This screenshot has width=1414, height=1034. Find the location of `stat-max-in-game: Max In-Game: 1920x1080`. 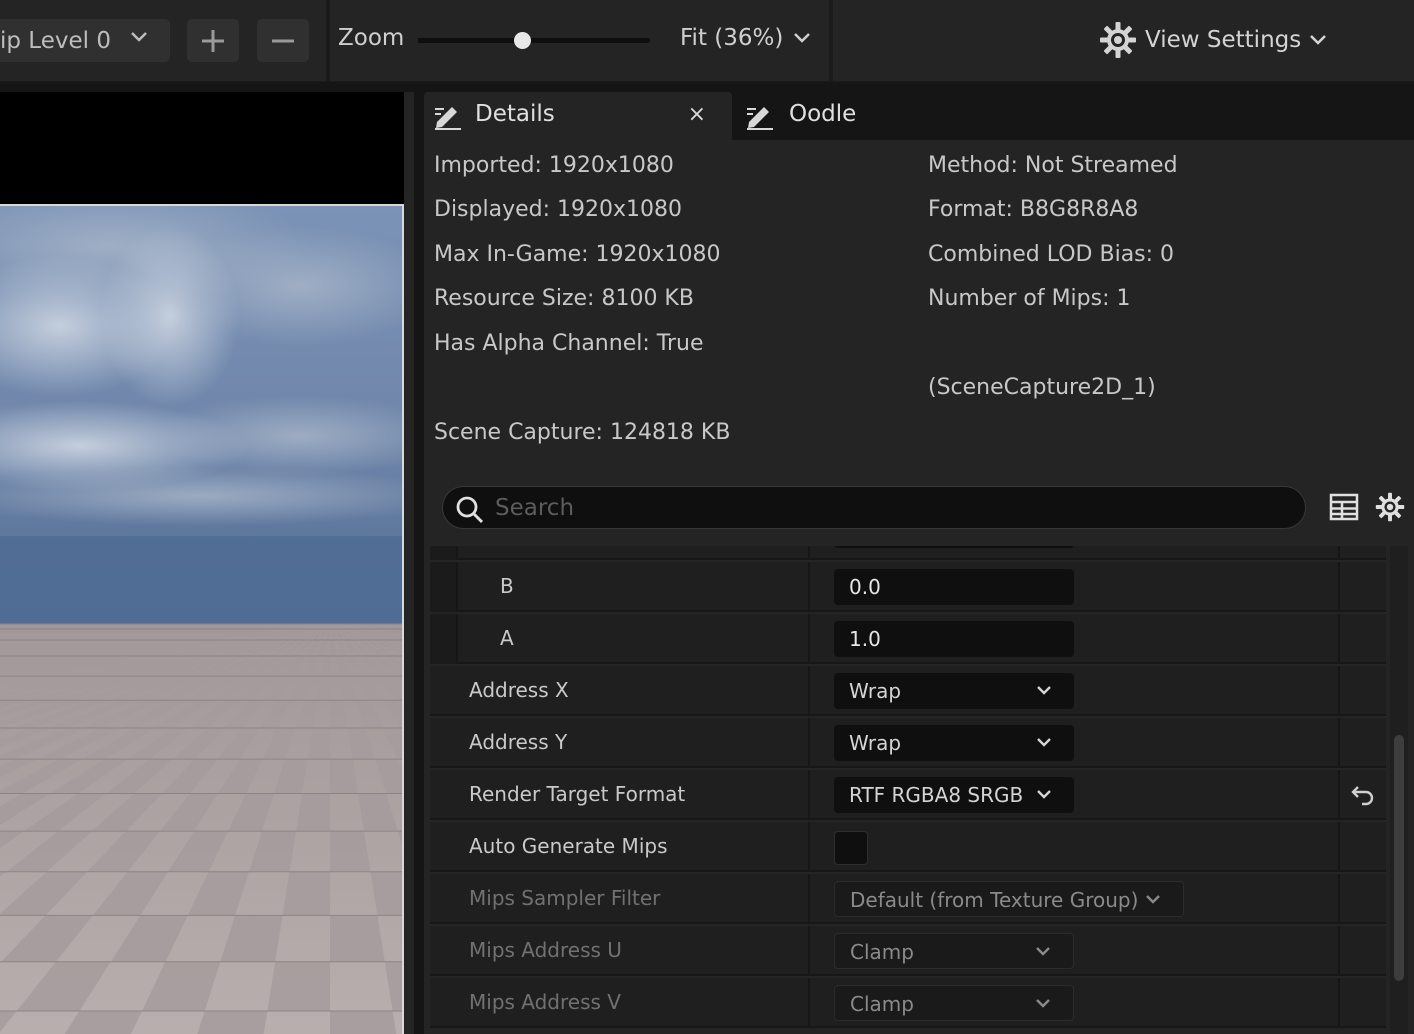

stat-max-in-game: Max In-Game: 1920x1080 is located at coordinates (577, 254).